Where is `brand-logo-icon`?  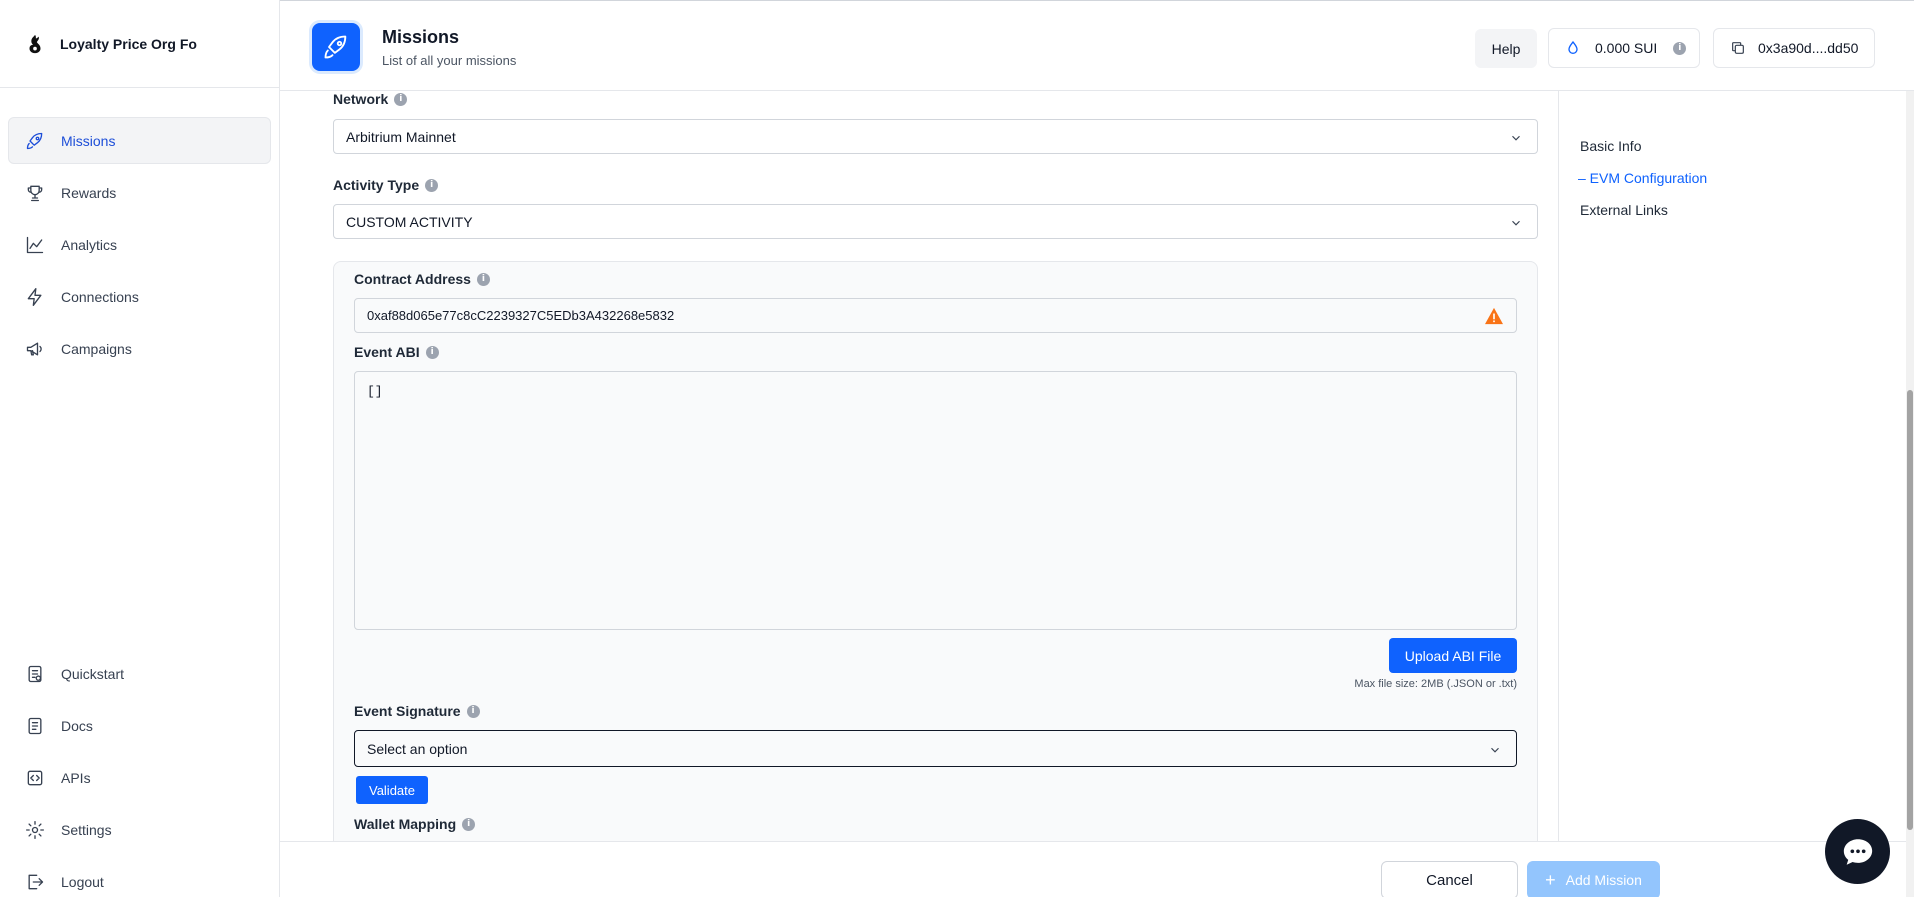 brand-logo-icon is located at coordinates (35, 43).